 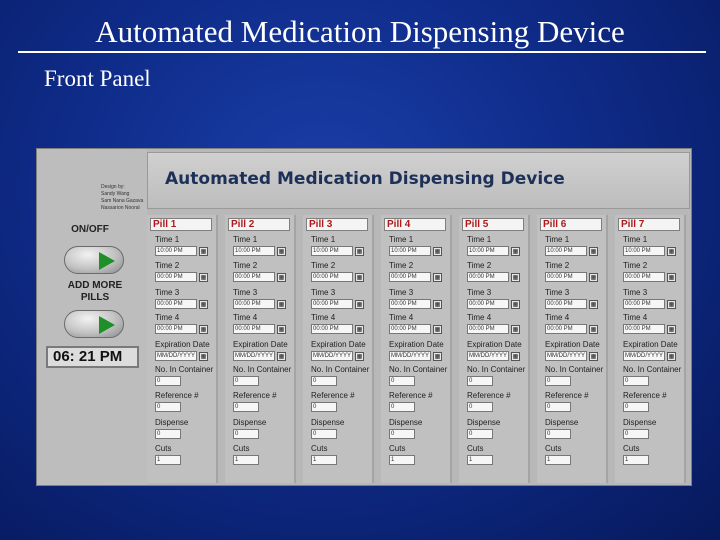 What do you see at coordinates (94, 324) in the screenshot?
I see `add-more-pills-button` at bounding box center [94, 324].